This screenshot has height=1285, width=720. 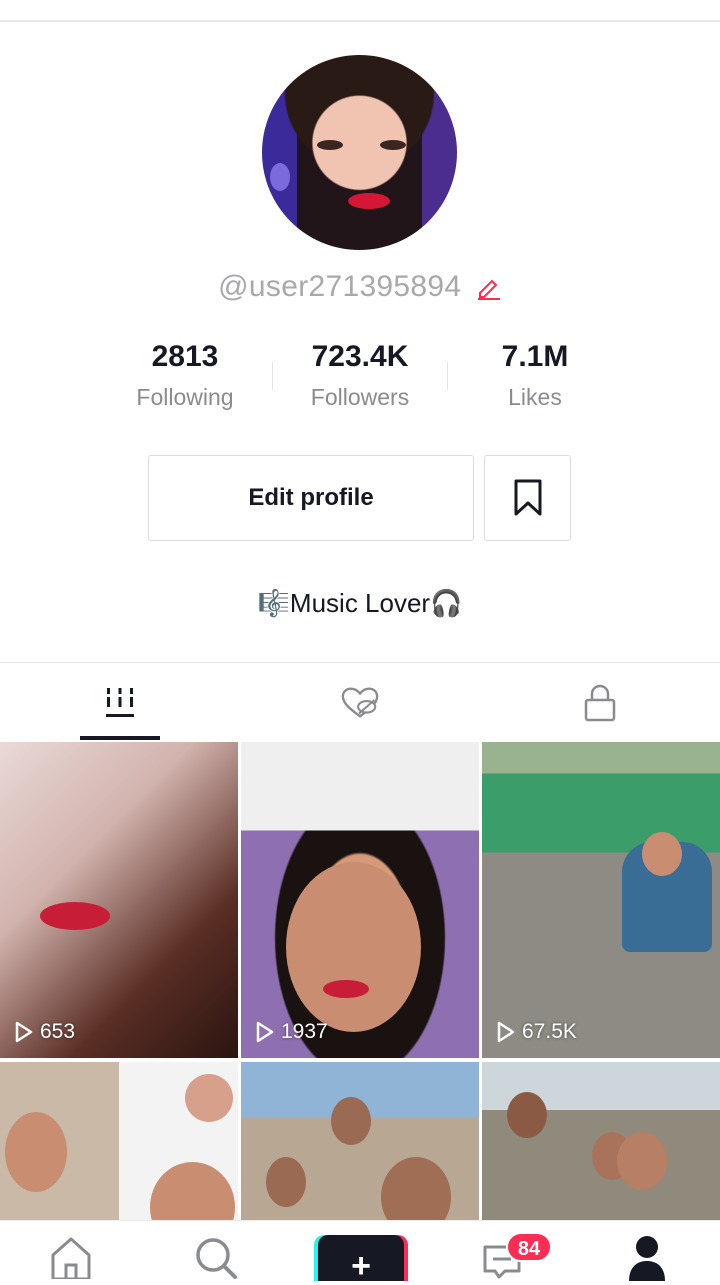 I want to click on create-icon: +, so click(x=361, y=1266).